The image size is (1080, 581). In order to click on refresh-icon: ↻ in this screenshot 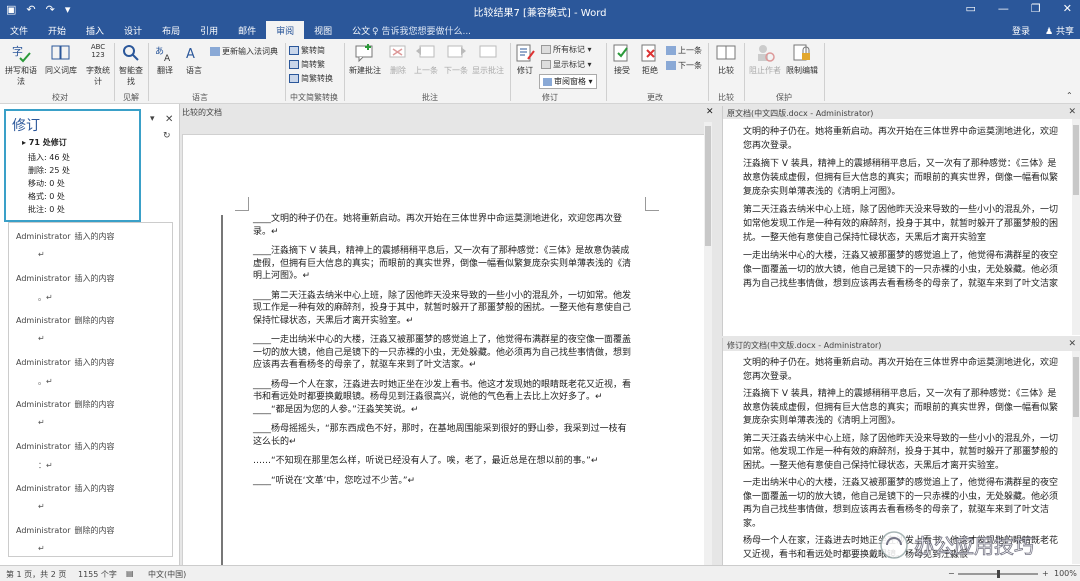, I will do `click(167, 136)`.